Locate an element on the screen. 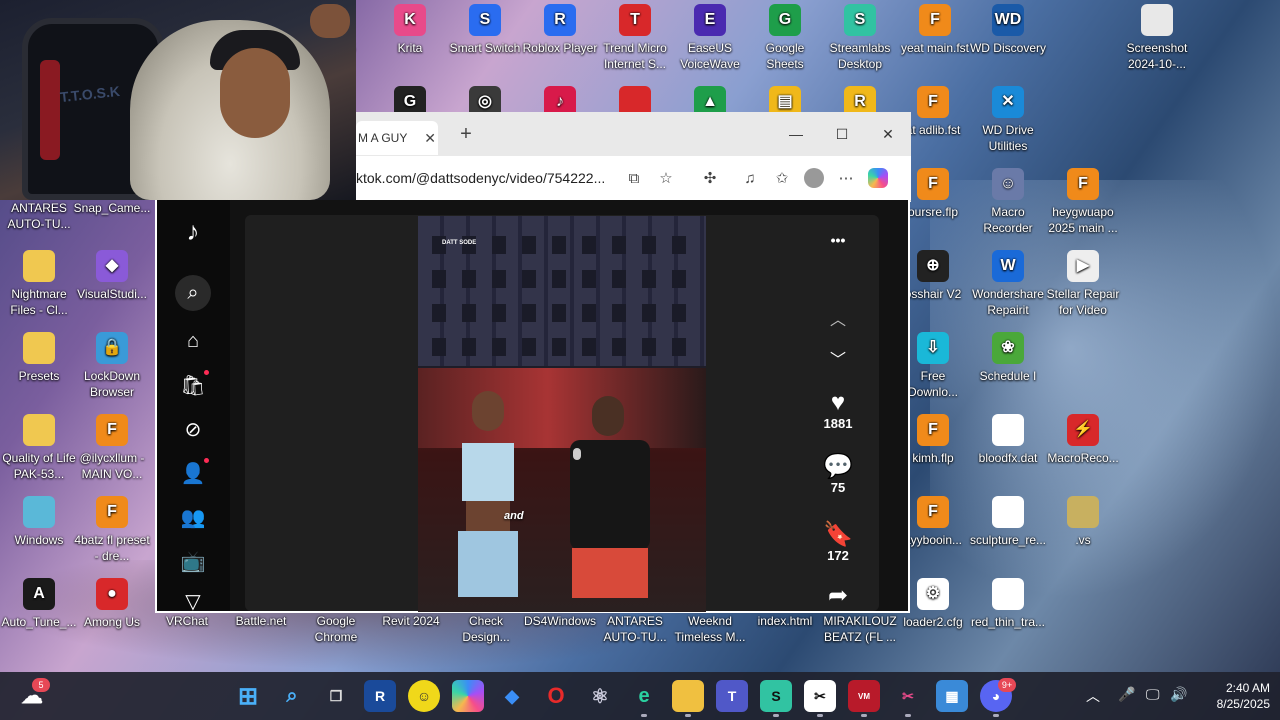 The image size is (1280, 720). desktop-icon-label: .vs is located at coordinates (1083, 540).